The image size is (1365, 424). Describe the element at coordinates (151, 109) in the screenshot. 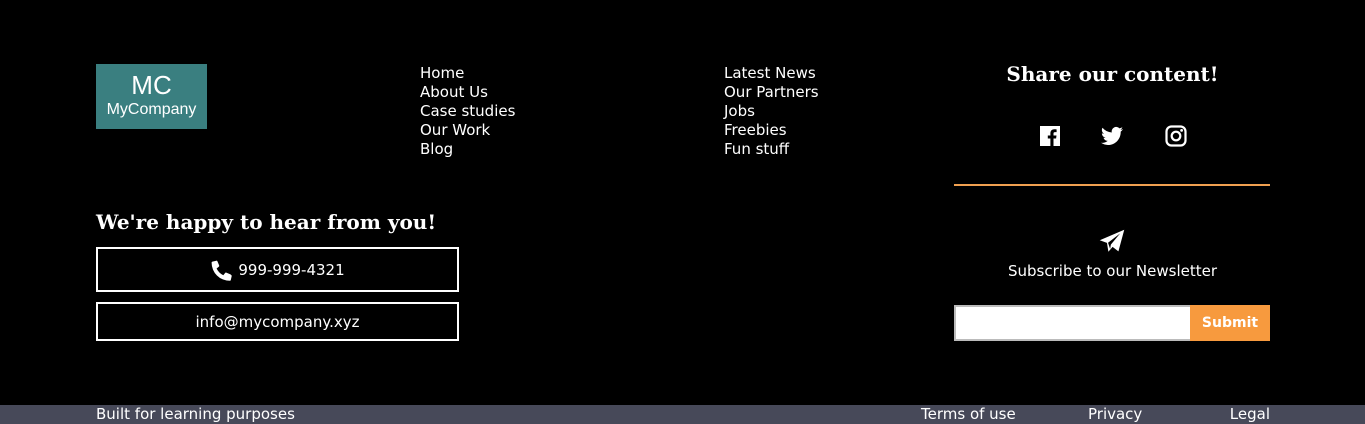

I see `logo-name: MyCompany` at that location.